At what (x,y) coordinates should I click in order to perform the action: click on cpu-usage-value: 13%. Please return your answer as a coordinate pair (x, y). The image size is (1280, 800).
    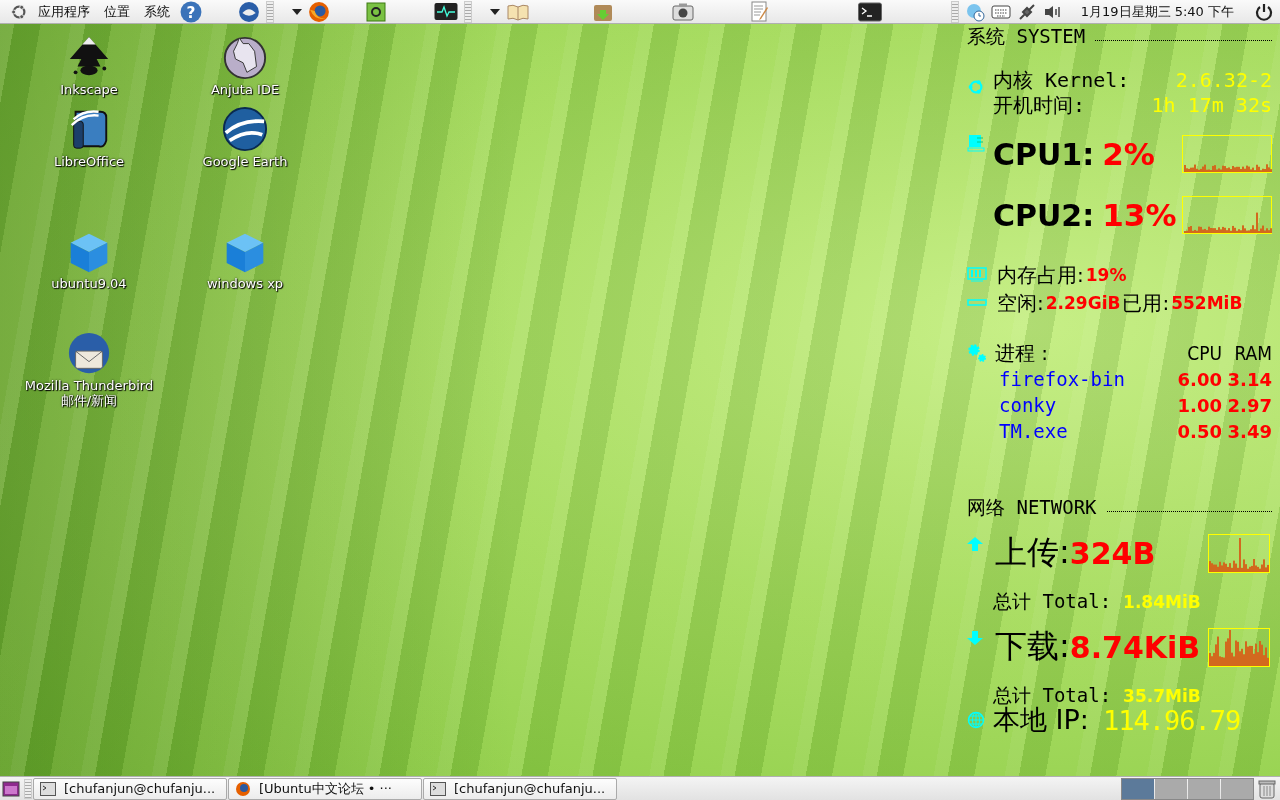
    Looking at the image, I should click on (1139, 215).